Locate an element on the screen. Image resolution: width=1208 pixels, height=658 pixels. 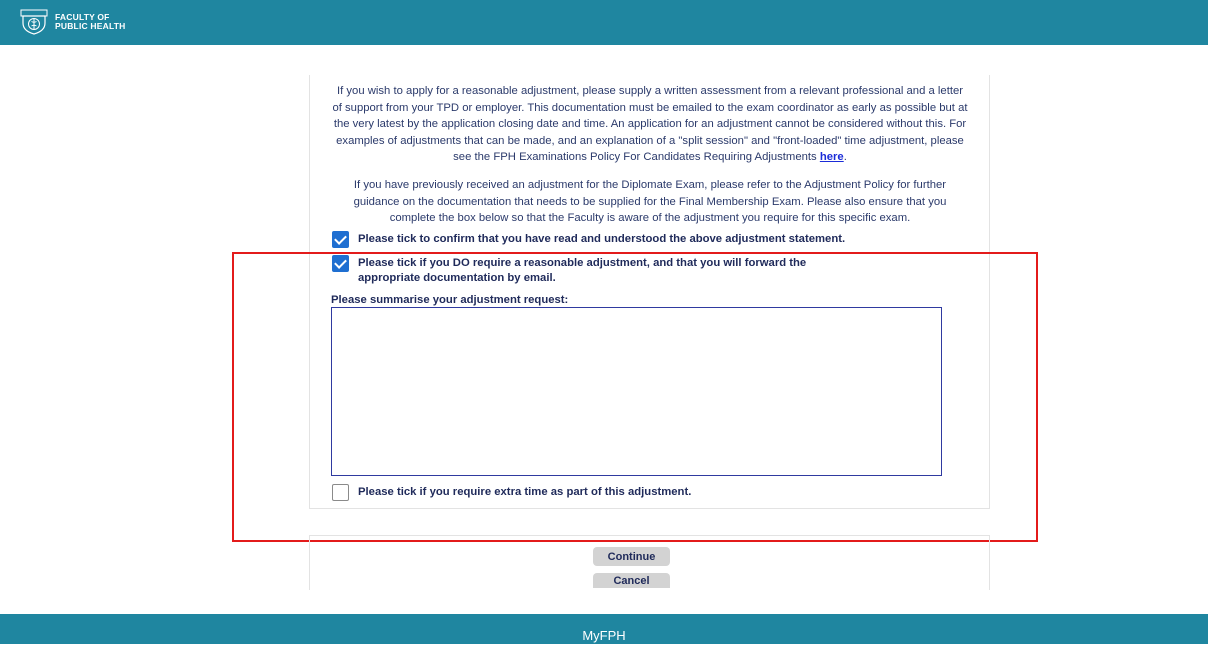
confirm-read-checkbox is located at coordinates (340, 239).